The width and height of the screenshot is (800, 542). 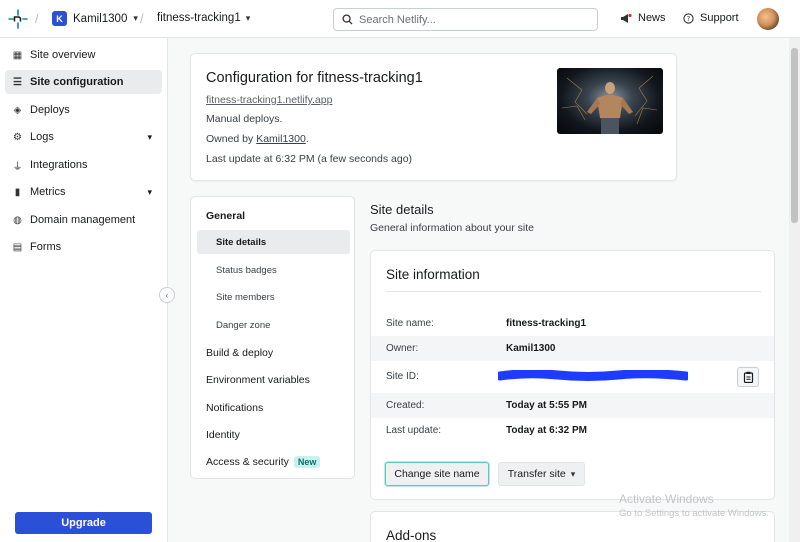 I want to click on sidebar-item-forms: ▤ Forms, so click(x=83, y=247).